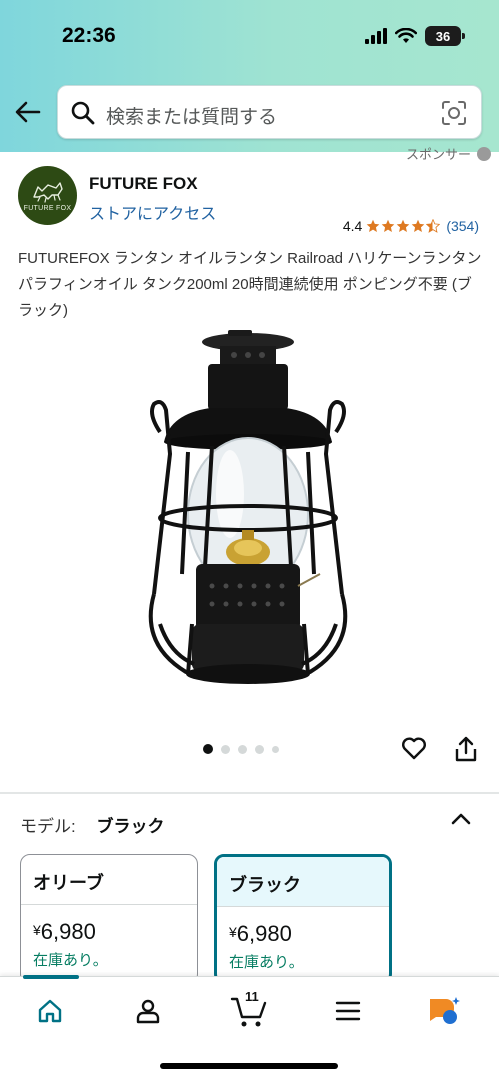  Describe the element at coordinates (248, 597) in the screenshot. I see `lantern-tank` at that location.